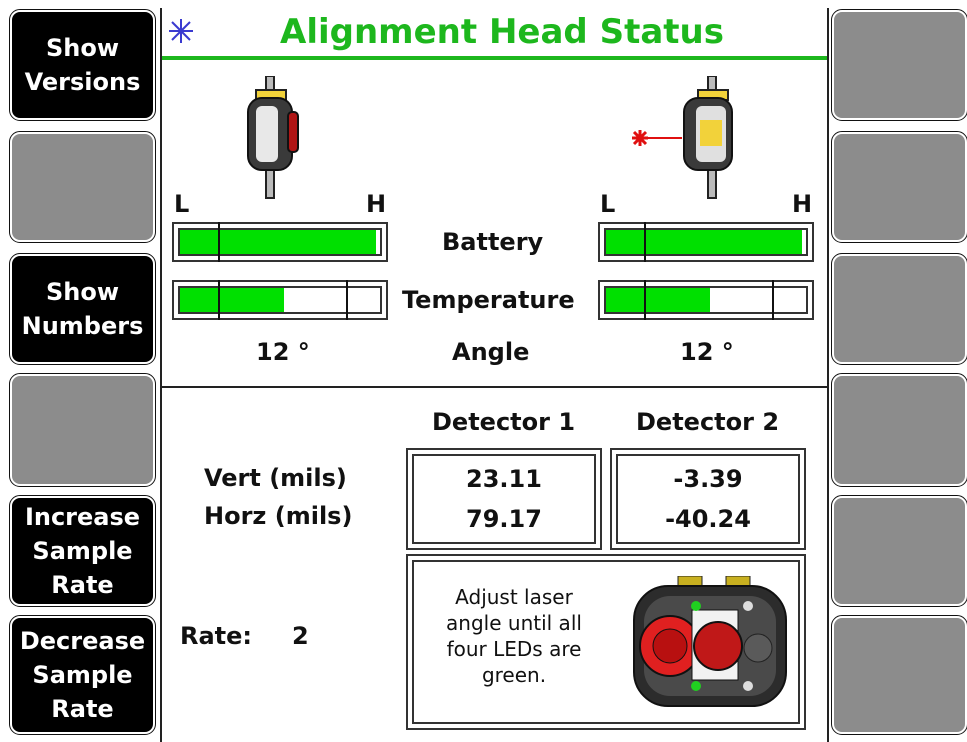 The width and height of the screenshot is (967, 742). What do you see at coordinates (710, 641) in the screenshot?
I see `detector-target-icon` at bounding box center [710, 641].